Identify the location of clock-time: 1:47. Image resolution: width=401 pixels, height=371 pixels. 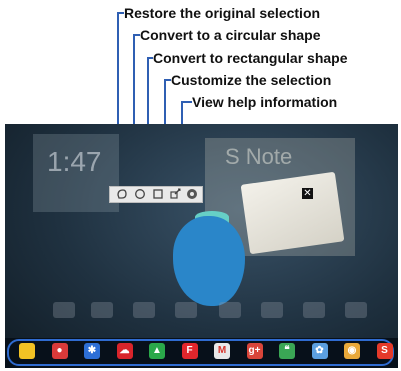
(74, 161).